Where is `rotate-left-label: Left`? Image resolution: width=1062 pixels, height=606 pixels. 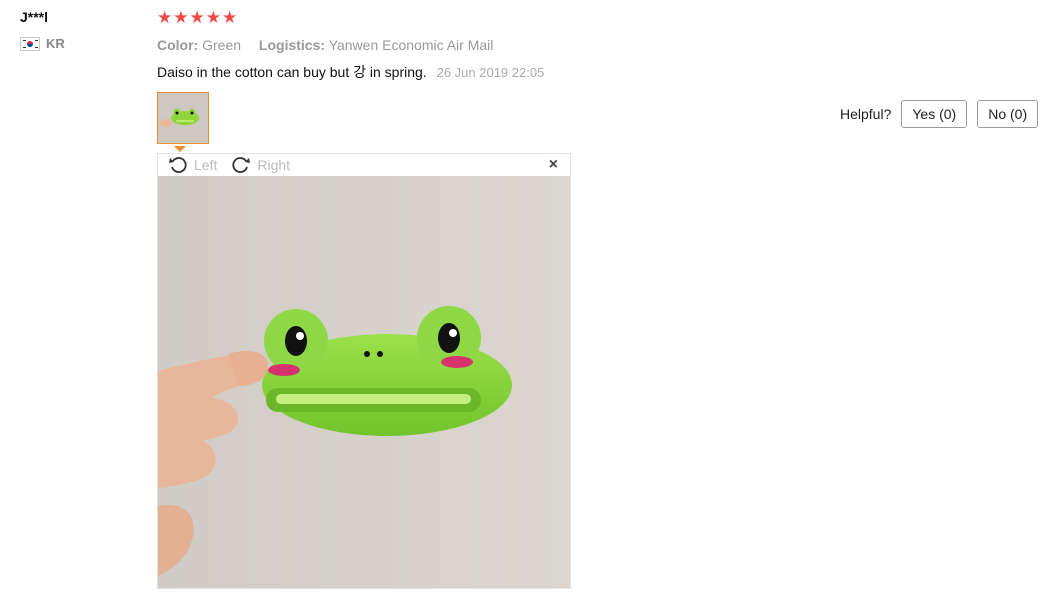 rotate-left-label: Left is located at coordinates (206, 165).